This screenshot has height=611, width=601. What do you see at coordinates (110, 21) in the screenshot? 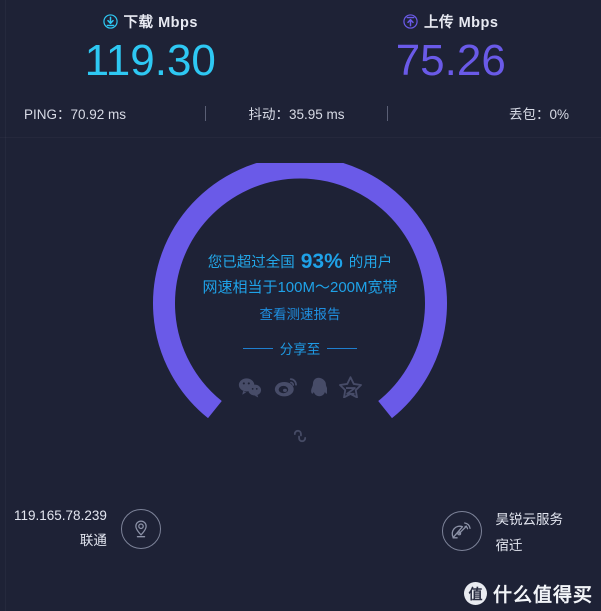
I see `download-arrow-icon` at bounding box center [110, 21].